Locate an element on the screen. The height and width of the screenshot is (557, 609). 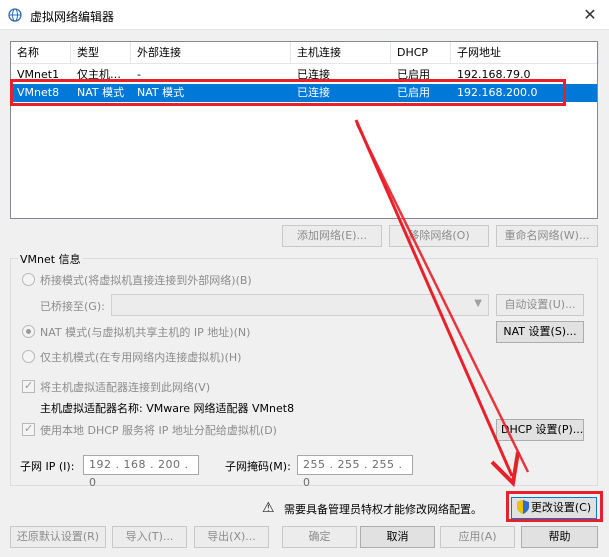
remove-network-button: 移除网络(O) is located at coordinates (439, 236).